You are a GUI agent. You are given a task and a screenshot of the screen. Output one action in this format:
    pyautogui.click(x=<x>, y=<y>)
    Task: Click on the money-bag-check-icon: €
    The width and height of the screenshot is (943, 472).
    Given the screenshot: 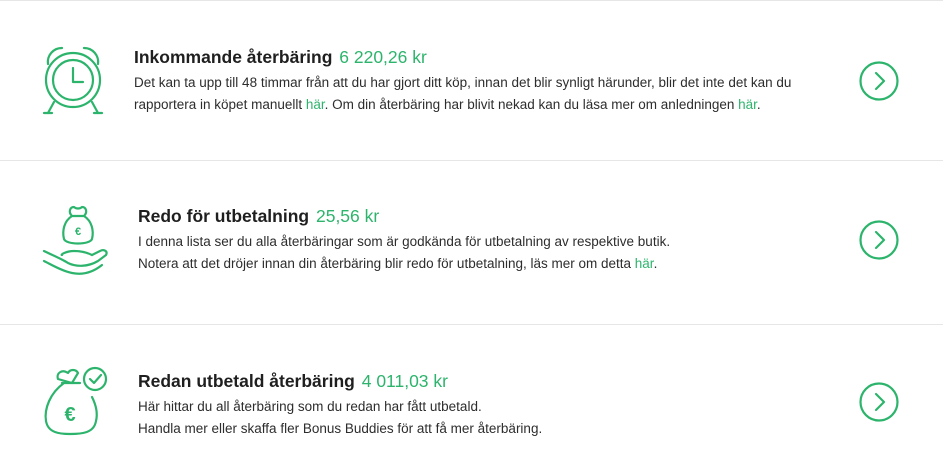 What is the action you would take?
    pyautogui.click(x=76, y=401)
    